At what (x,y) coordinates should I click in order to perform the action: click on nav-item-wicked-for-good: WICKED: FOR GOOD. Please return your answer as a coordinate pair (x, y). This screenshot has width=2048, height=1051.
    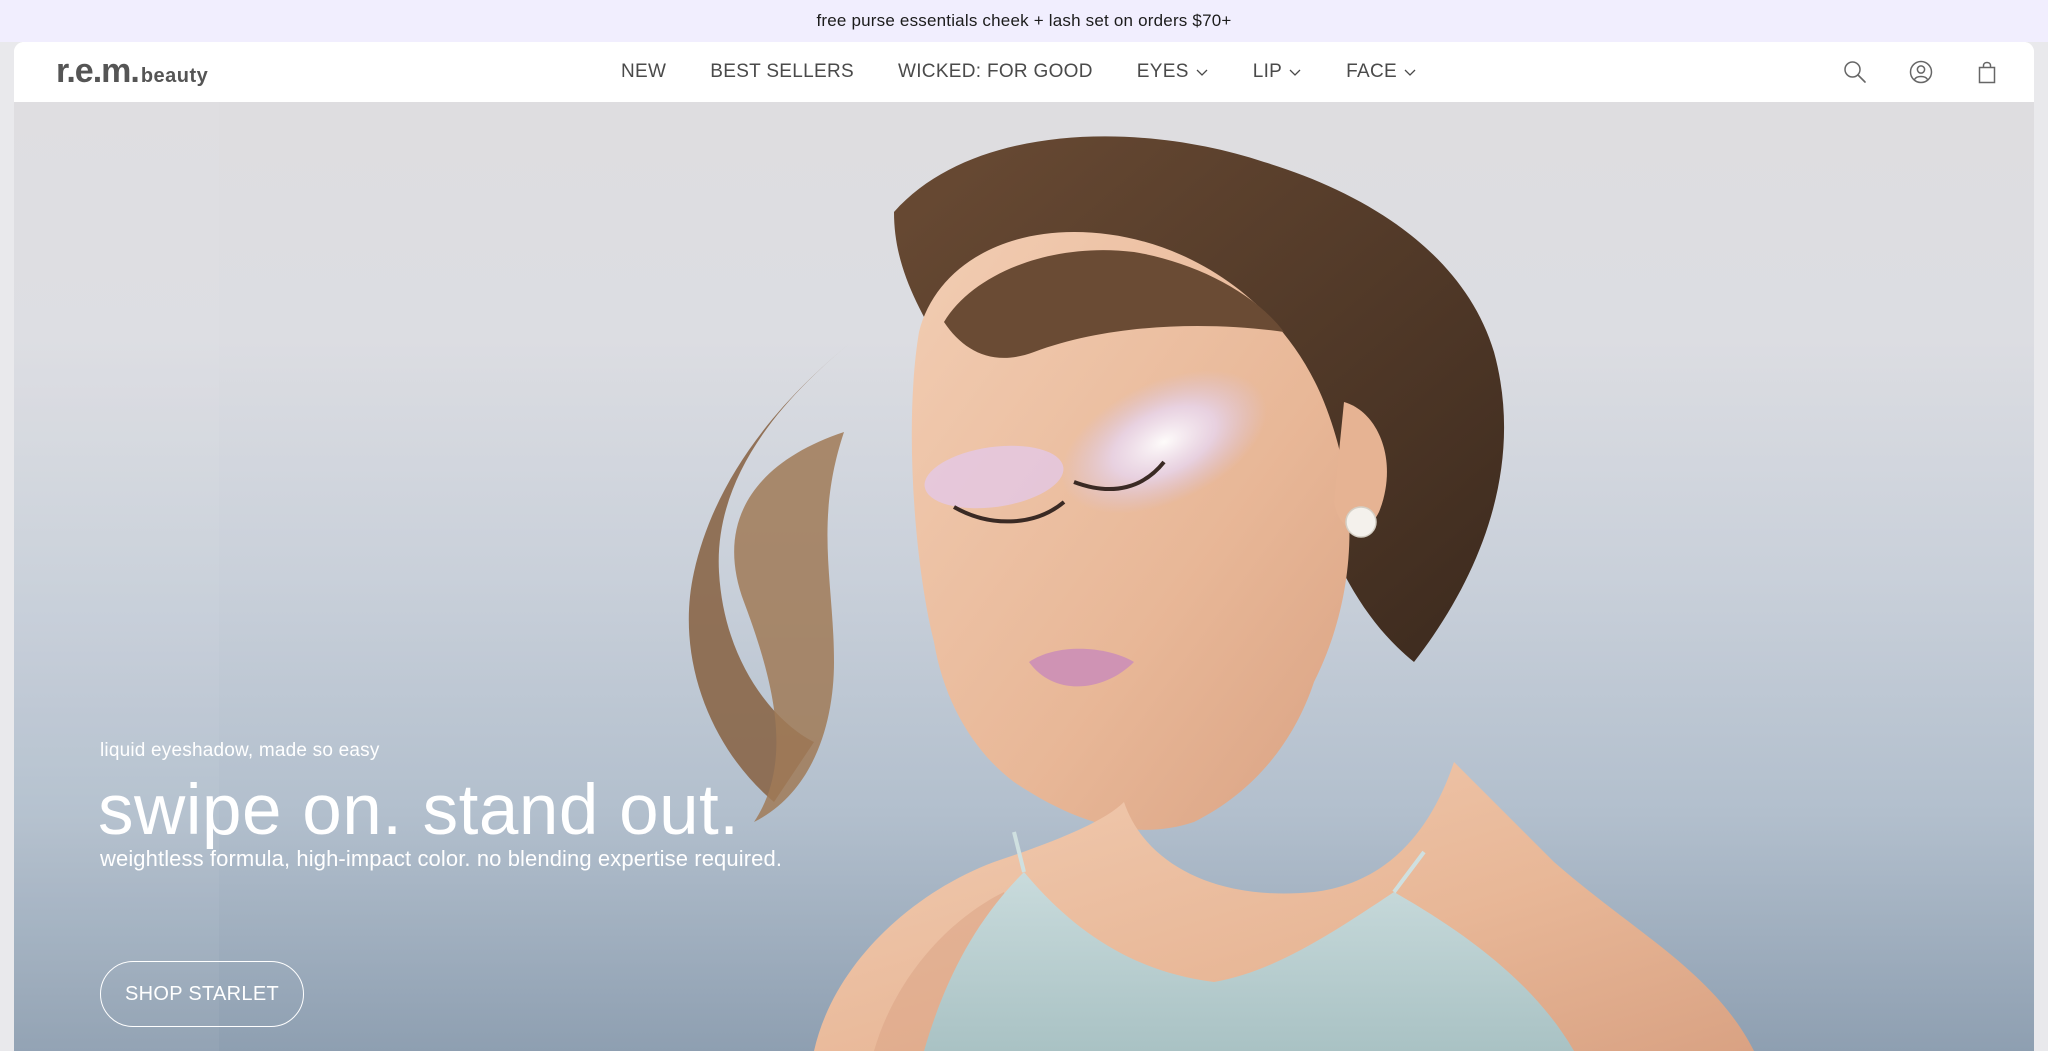
    Looking at the image, I should click on (995, 72).